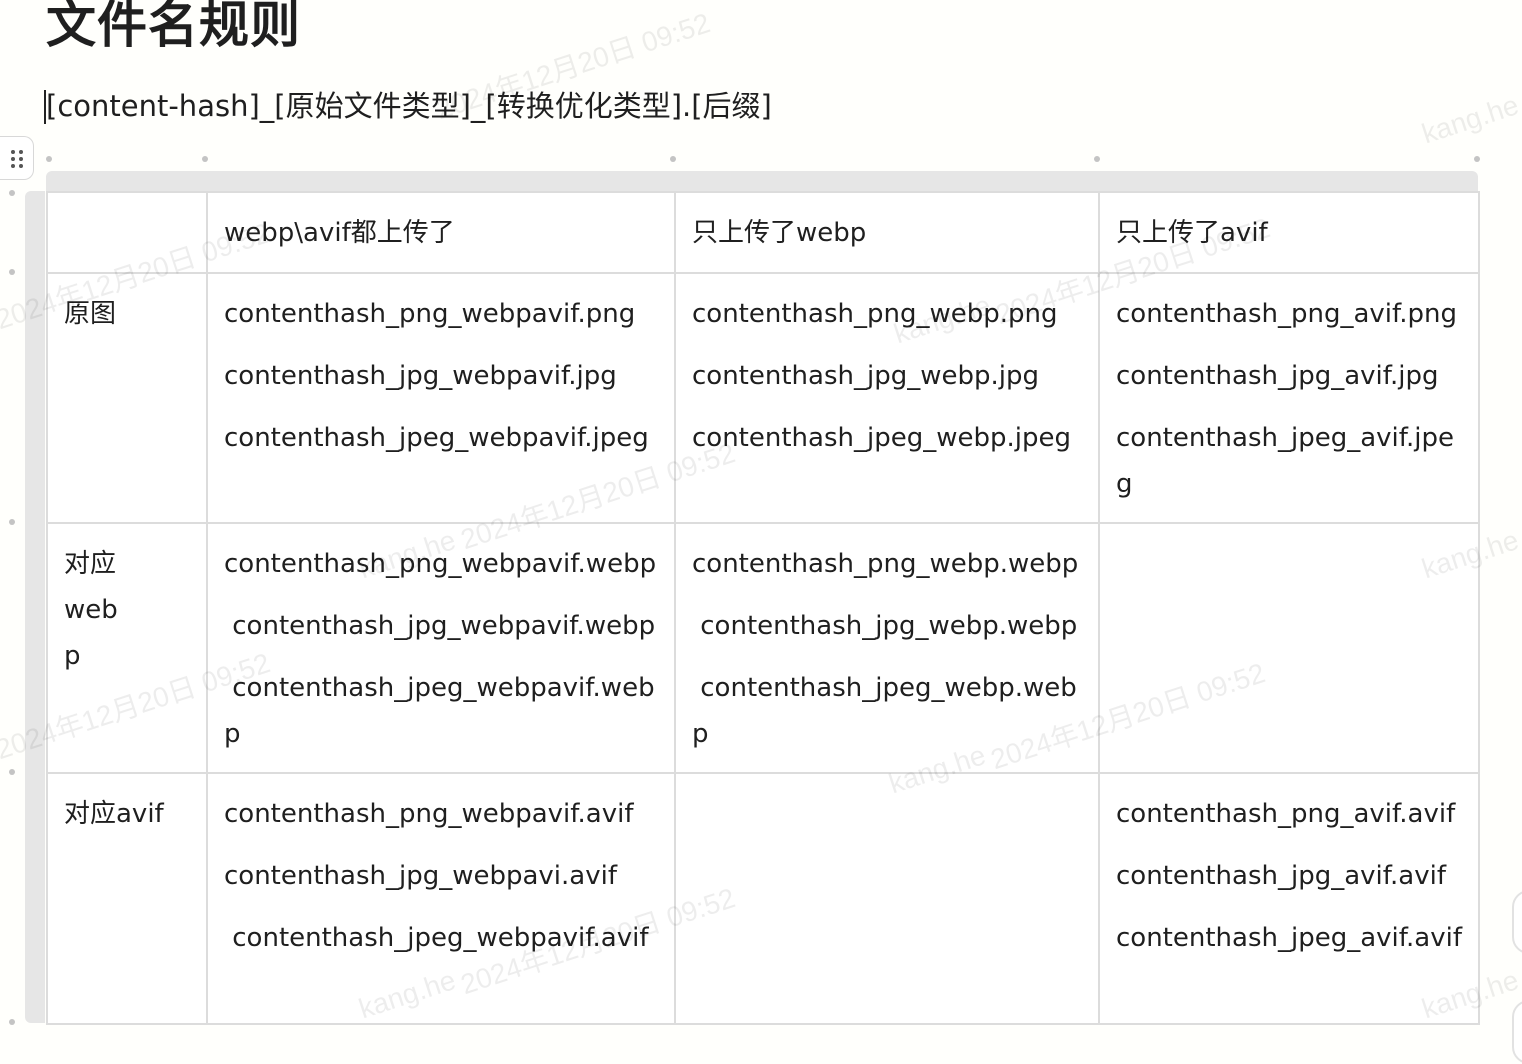 The image size is (1522, 1064). Describe the element at coordinates (420, 376) in the screenshot. I see `filename-text: contenthash_jpg_webpavif.jpg` at that location.